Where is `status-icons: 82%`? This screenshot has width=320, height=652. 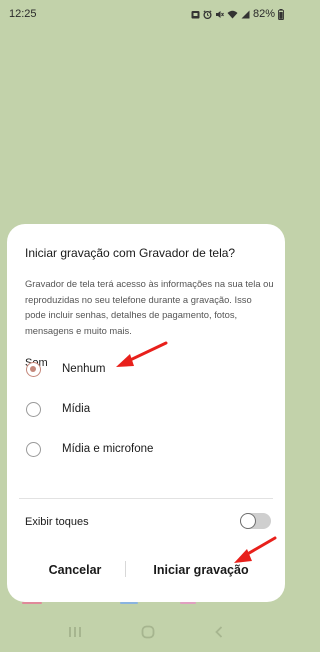 status-icons: 82% is located at coordinates (237, 14).